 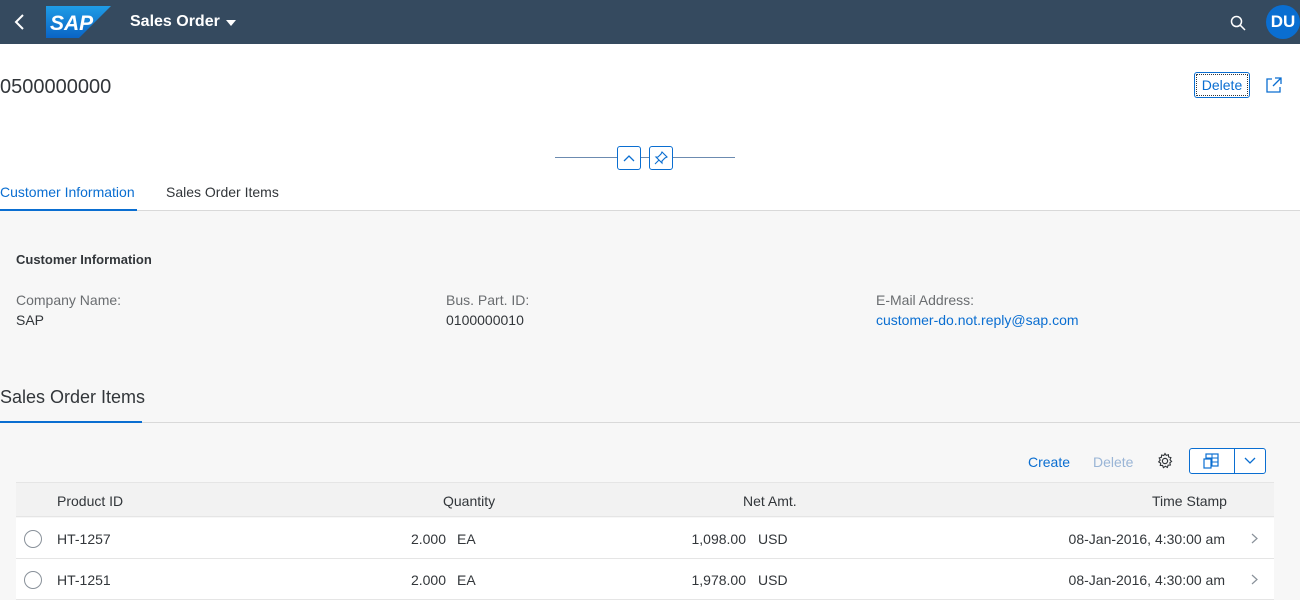 I want to click on header-divider-left, so click(x=586, y=157).